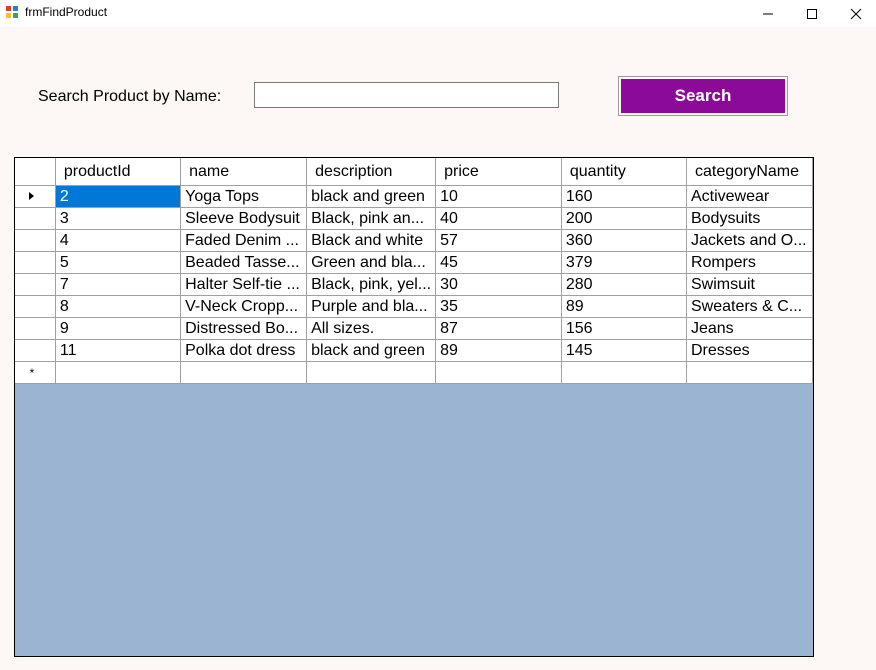 This screenshot has height=670, width=876. What do you see at coordinates (498, 284) in the screenshot?
I see `cell-price: 30` at bounding box center [498, 284].